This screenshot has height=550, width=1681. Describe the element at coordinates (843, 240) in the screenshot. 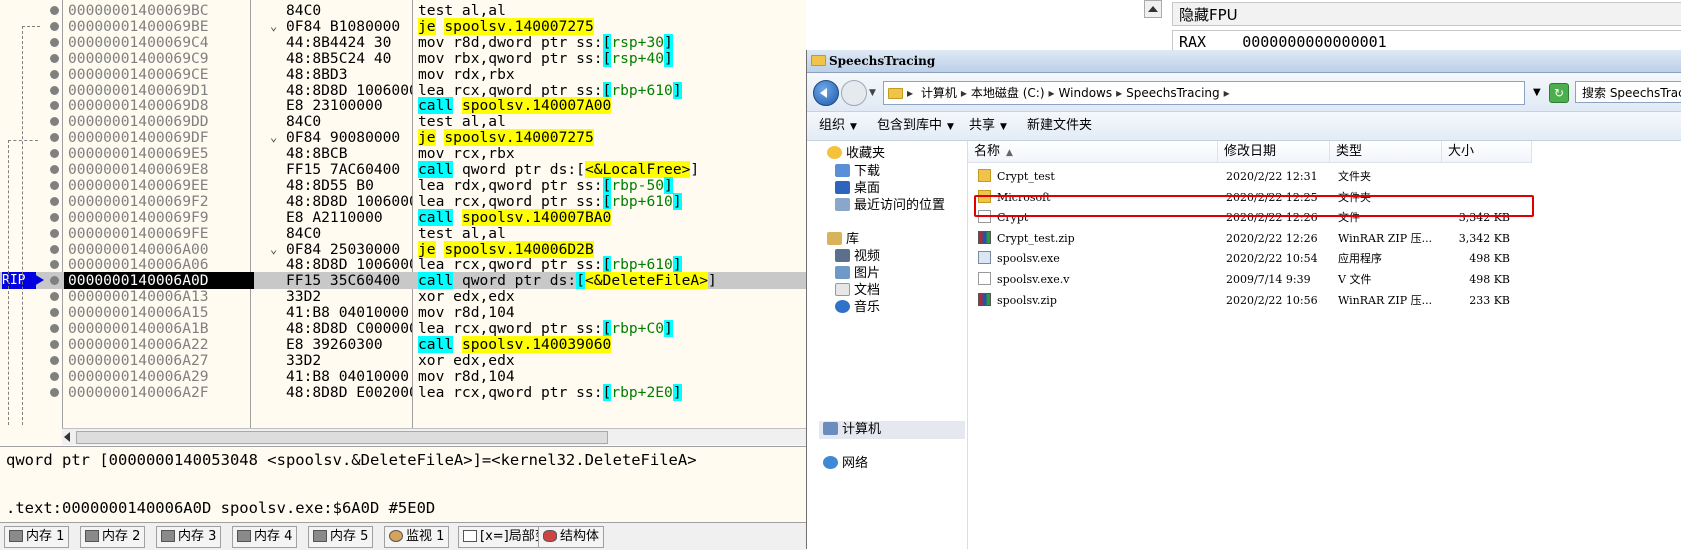

I see `nav-libraries: 库` at that location.